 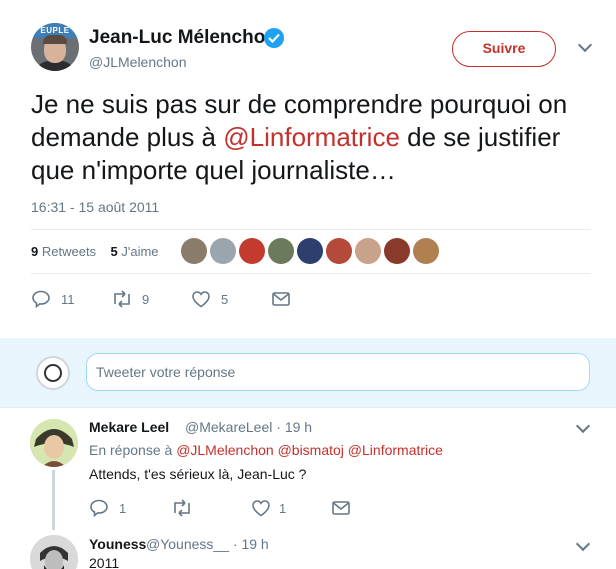 What do you see at coordinates (311, 137) in the screenshot?
I see `mention-link: @Linformatrice` at bounding box center [311, 137].